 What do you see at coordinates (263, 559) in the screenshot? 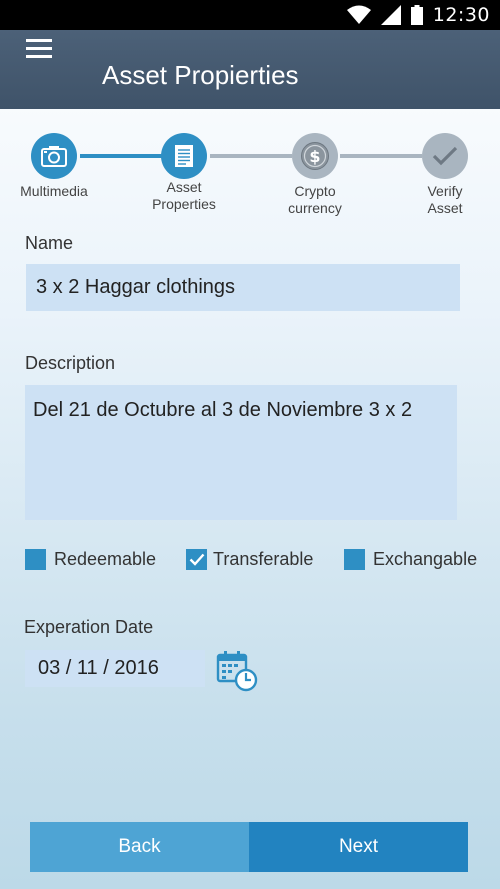
I see `checkbox-label: Transferable` at bounding box center [263, 559].